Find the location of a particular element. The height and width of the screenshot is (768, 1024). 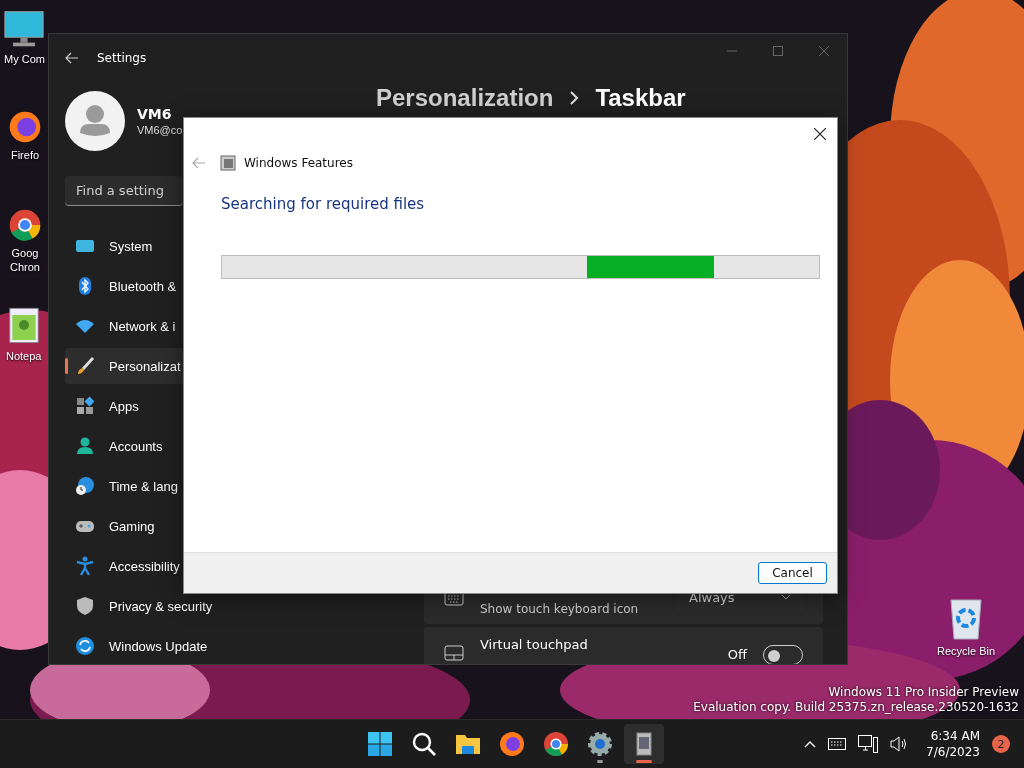

keyboard-icon is located at coordinates (837, 744).